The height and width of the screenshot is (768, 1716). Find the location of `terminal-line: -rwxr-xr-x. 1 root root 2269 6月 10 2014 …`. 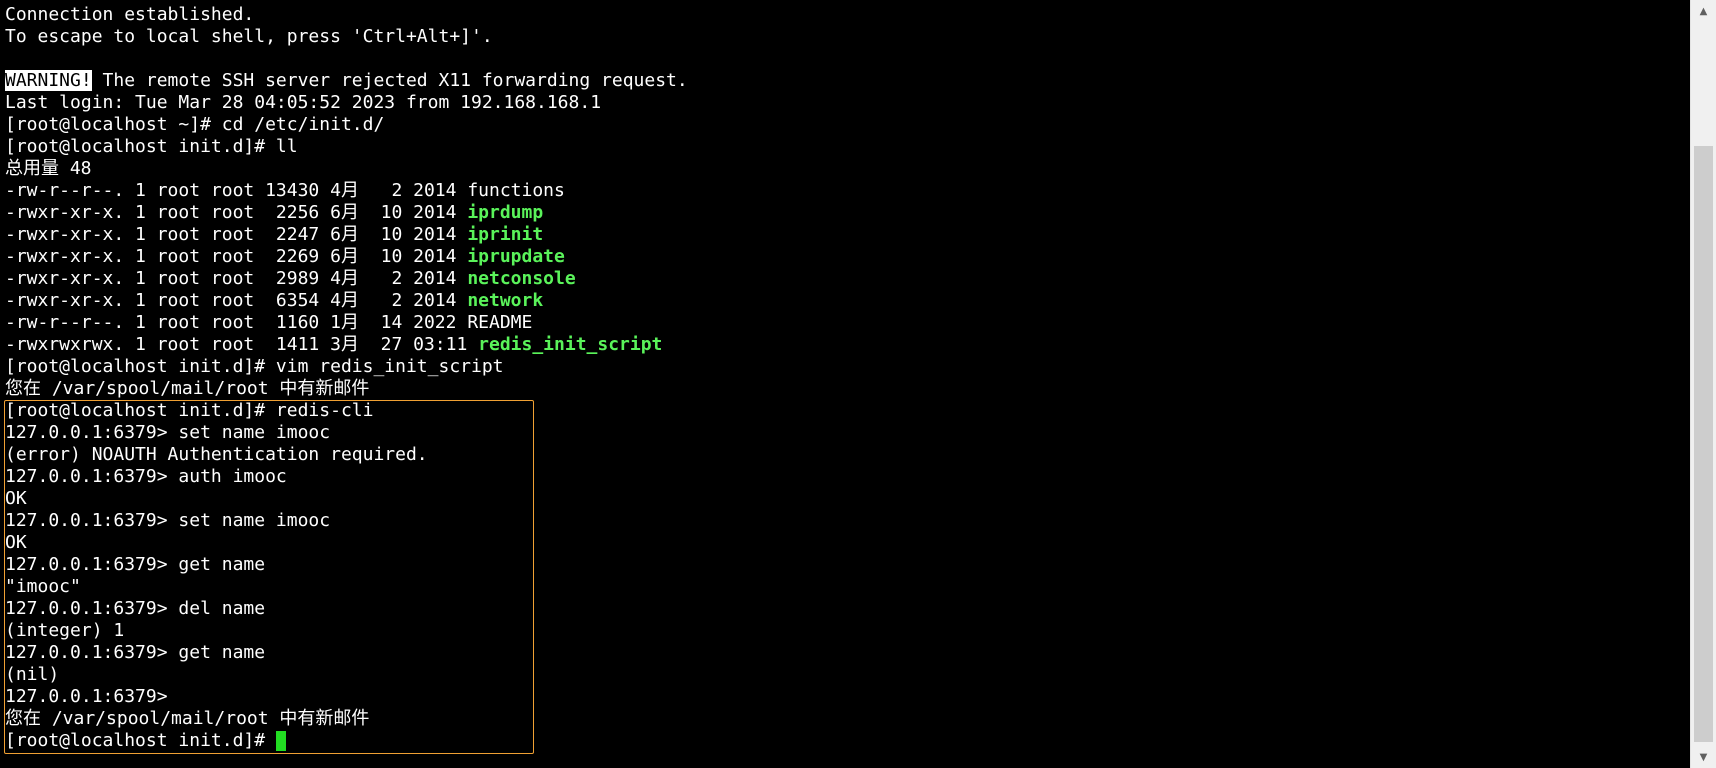

terminal-line: -rwxr-xr-x. 1 root root 2269 6月 10 2014 … is located at coordinates (346, 257).